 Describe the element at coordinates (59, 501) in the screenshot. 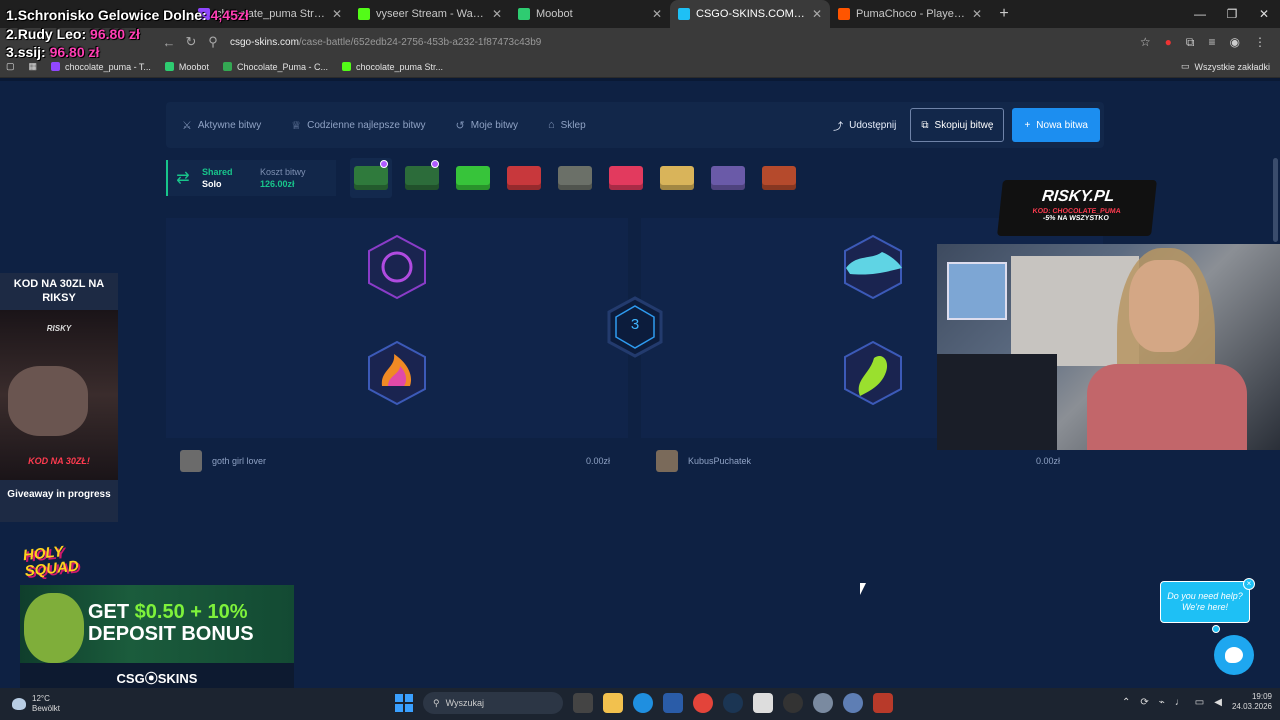

I see `giveaway-label: Giveaway in progress` at that location.